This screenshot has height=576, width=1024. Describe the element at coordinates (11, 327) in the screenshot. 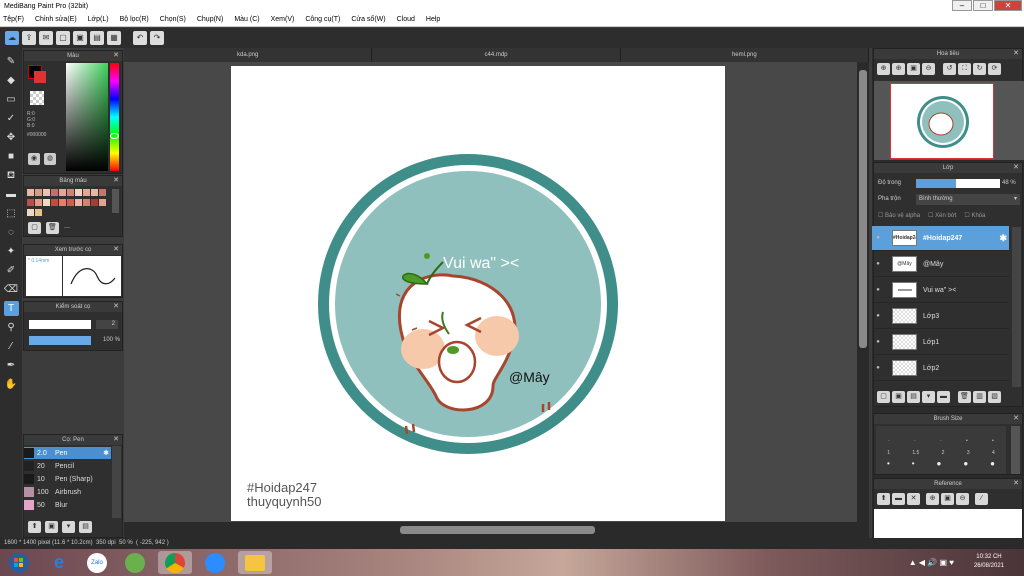

I see `divide-tool-icon: ⚲` at that location.